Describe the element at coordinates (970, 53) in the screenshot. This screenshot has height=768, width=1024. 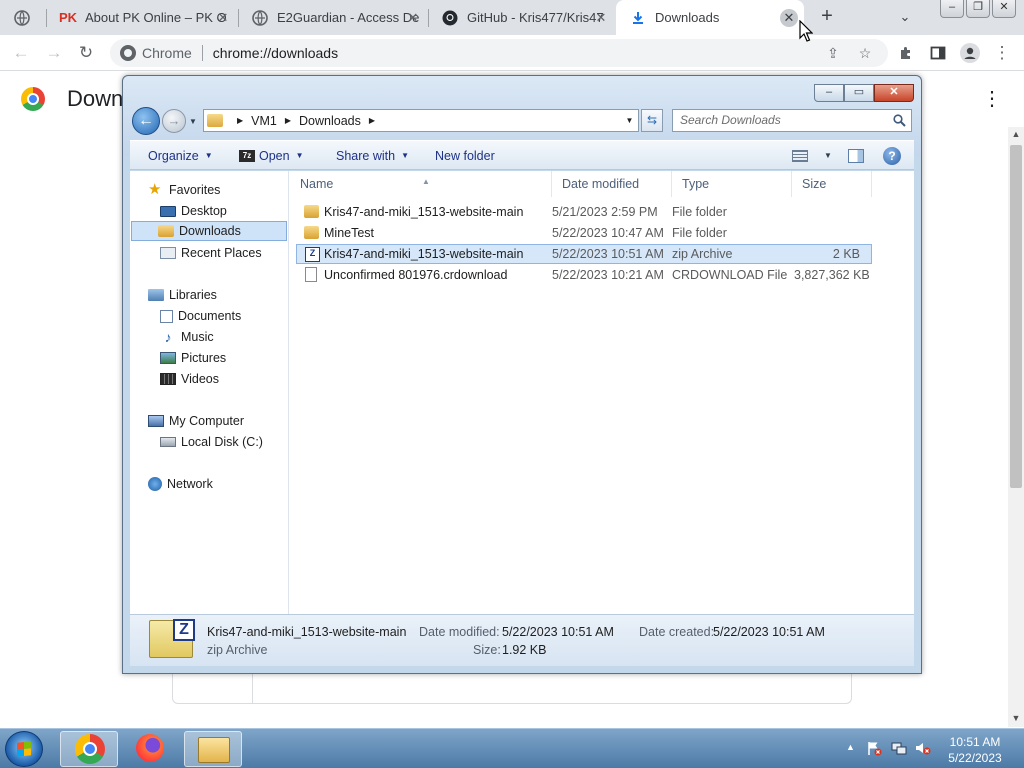
I see `profile-avatar-icon` at that location.